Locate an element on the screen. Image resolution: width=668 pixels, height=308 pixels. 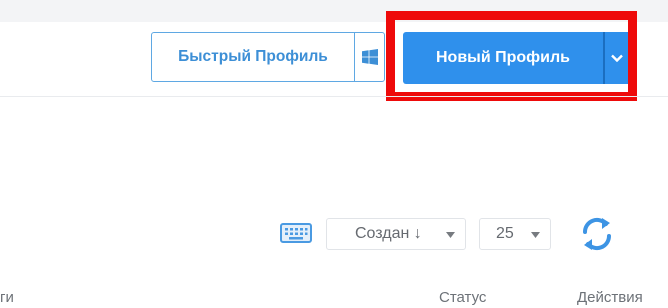
quick-profile-group: Быстрый Профиль is located at coordinates (268, 57).